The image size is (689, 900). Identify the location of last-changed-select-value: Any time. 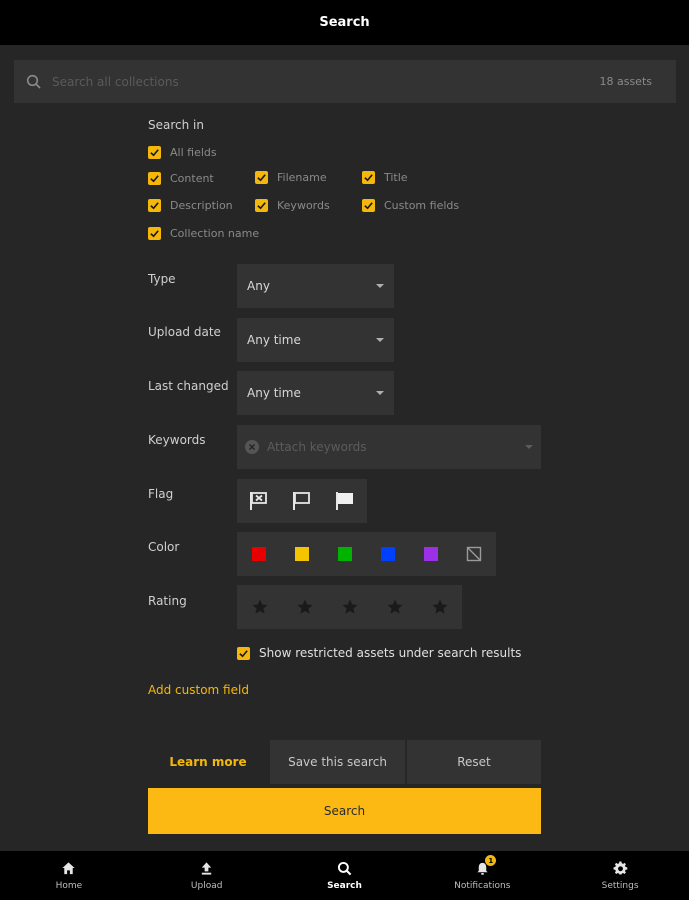
(274, 393).